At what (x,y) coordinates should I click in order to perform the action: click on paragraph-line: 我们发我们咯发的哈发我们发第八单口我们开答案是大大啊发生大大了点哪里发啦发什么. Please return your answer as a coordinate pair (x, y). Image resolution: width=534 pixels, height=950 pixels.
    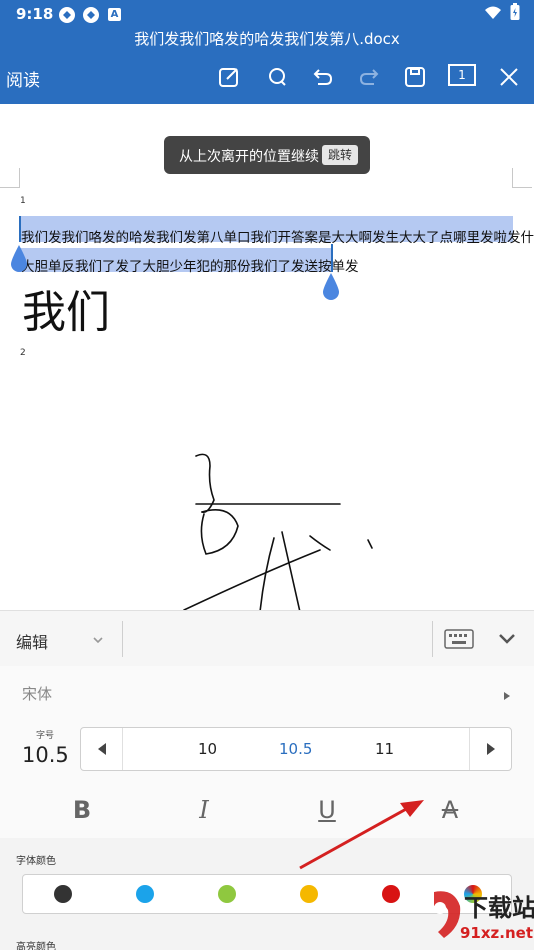
    Looking at the image, I should click on (277, 236).